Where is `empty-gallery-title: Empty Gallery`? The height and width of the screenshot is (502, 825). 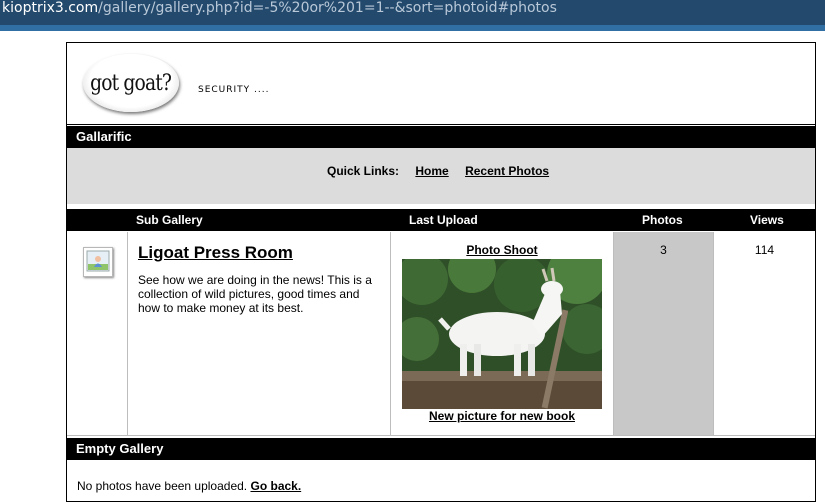 empty-gallery-title: Empty Gallery is located at coordinates (120, 448).